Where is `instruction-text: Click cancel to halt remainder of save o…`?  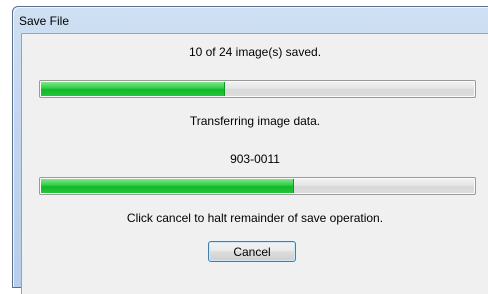
instruction-text: Click cancel to halt remainder of save o… is located at coordinates (255, 218).